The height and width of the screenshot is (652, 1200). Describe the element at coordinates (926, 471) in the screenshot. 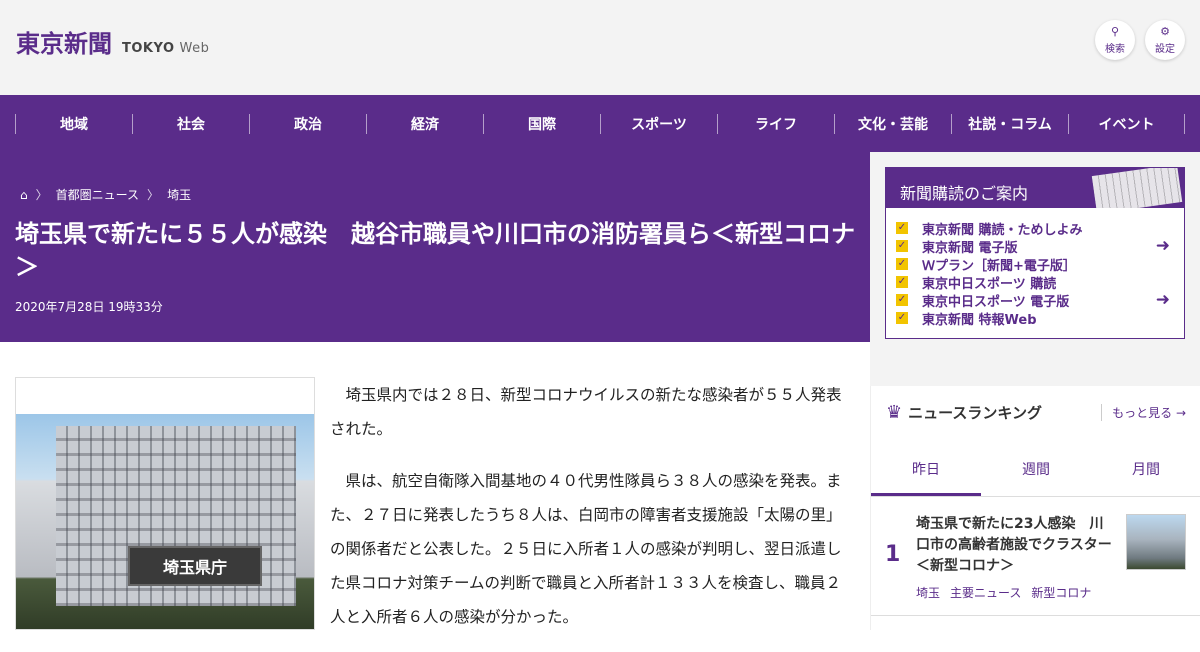

I see `tab-yesterday: 昨日` at that location.